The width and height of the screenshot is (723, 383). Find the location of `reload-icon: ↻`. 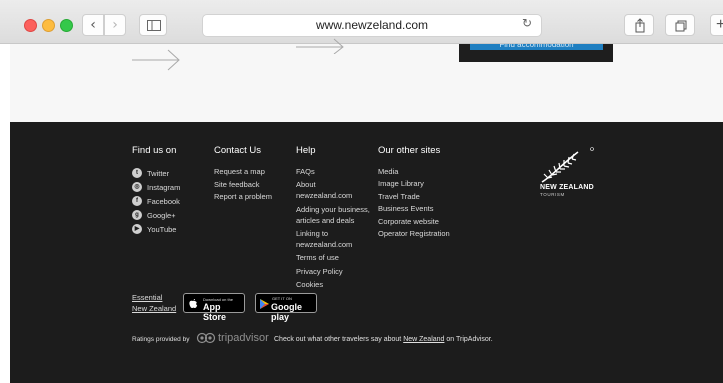

reload-icon: ↻ is located at coordinates (527, 23).